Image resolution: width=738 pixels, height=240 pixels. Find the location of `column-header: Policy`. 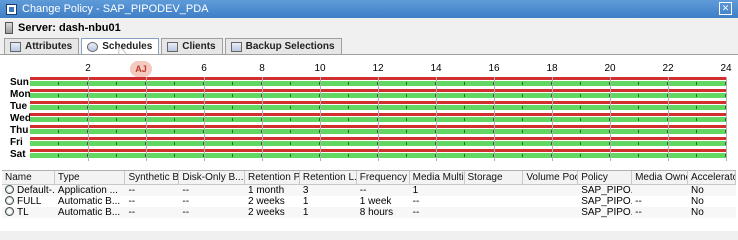

column-header: Policy is located at coordinates (605, 177).